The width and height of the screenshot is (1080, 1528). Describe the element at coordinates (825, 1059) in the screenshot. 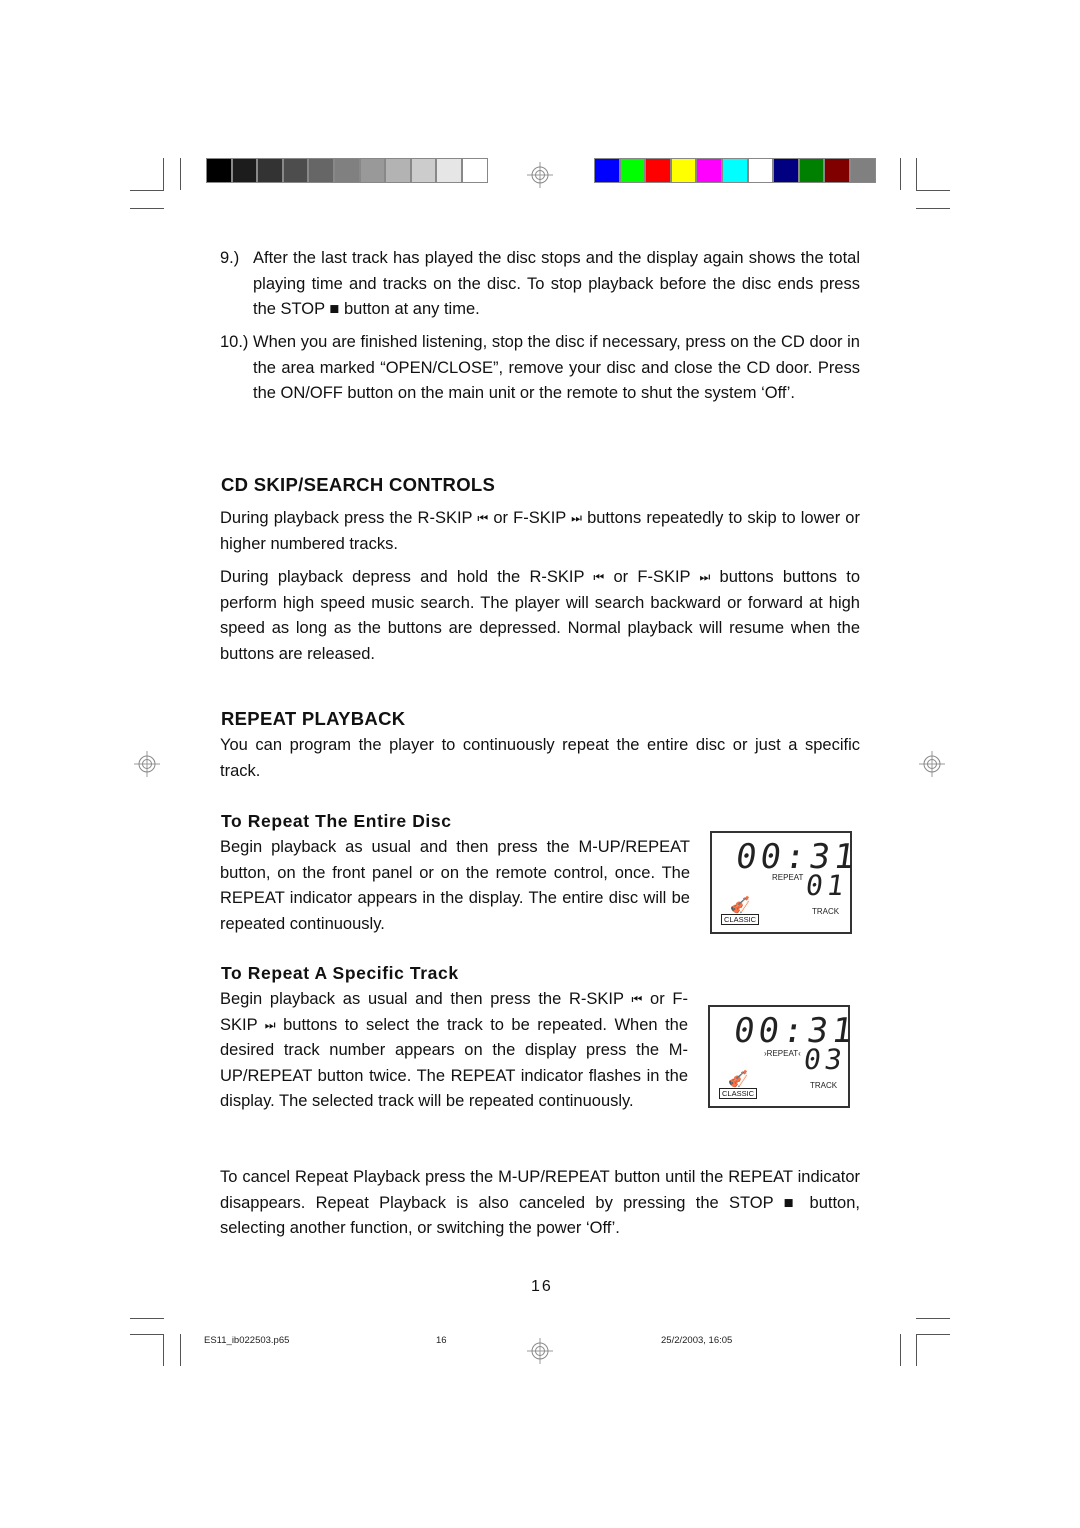

I see `lcd-track-number: 03` at that location.